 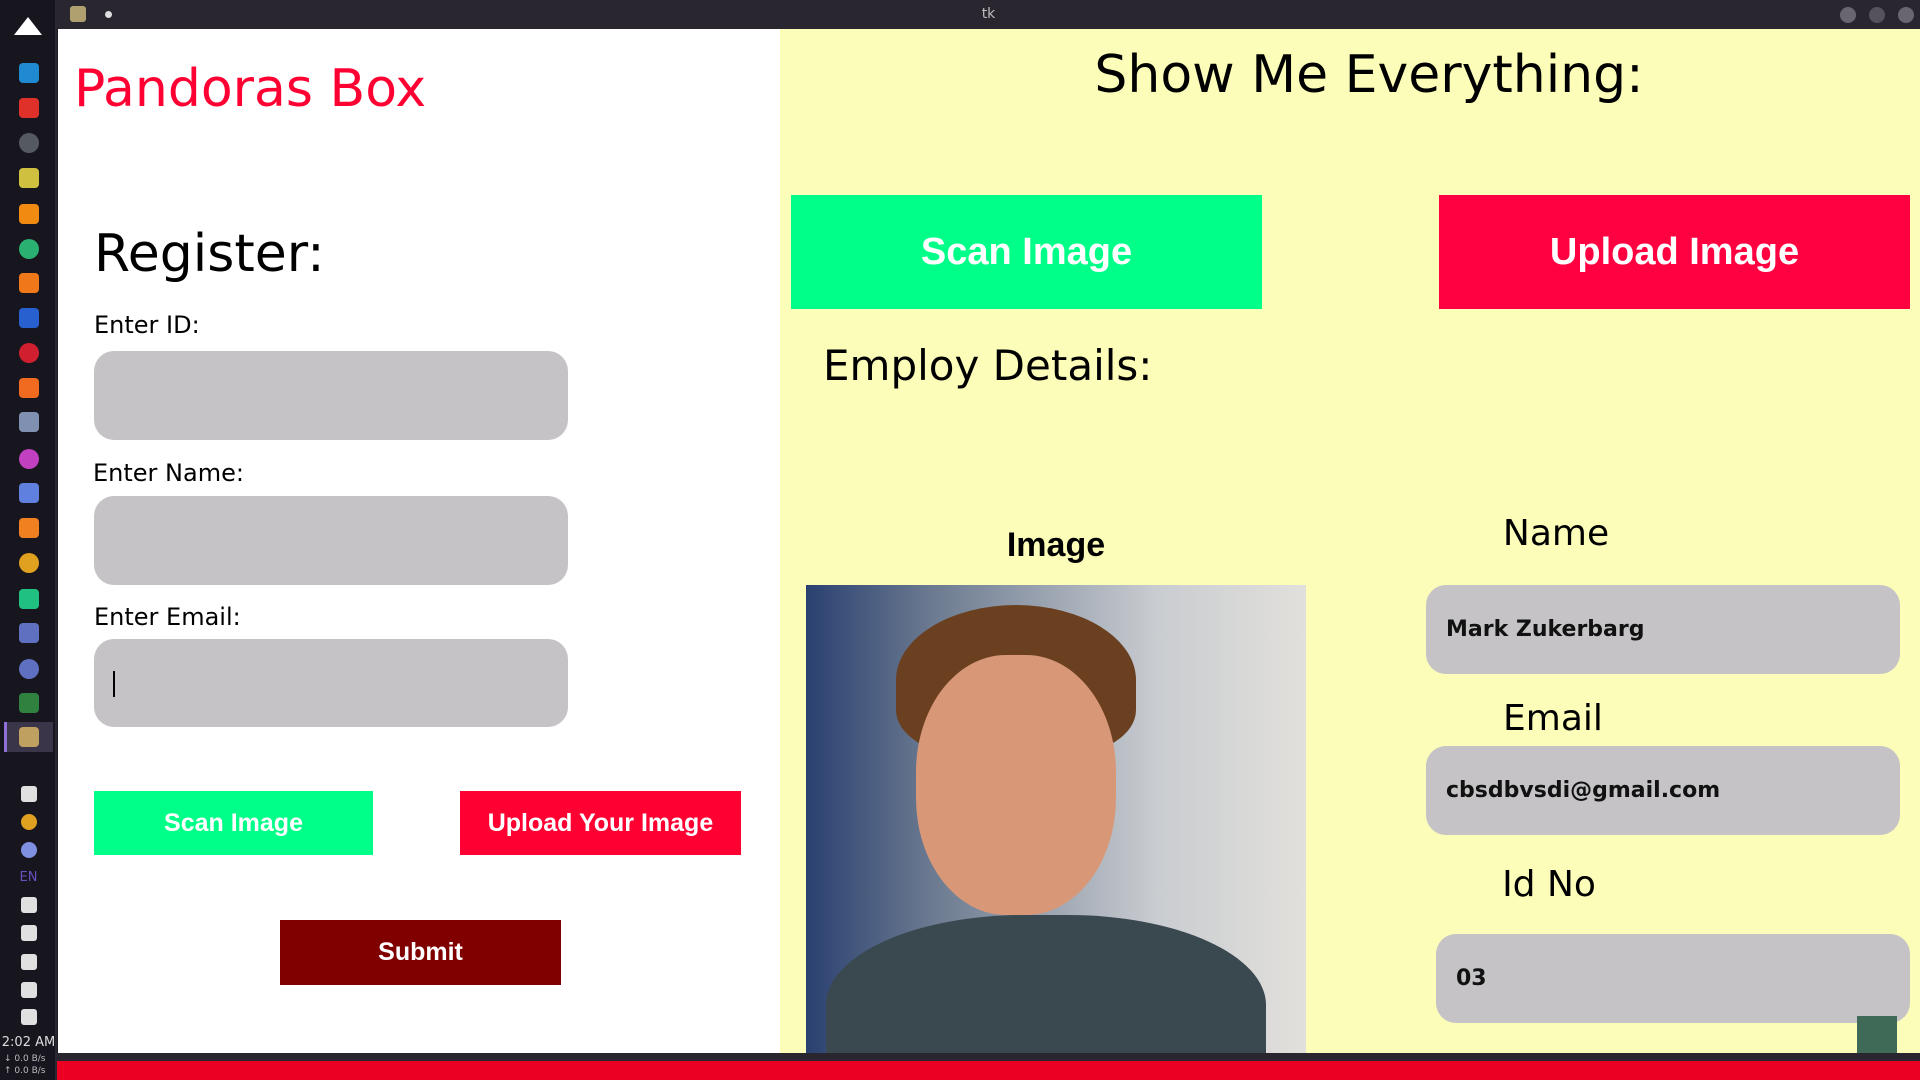 I want to click on net-down-rate: ↓ 0.0 B/s, so click(x=25, y=1059).